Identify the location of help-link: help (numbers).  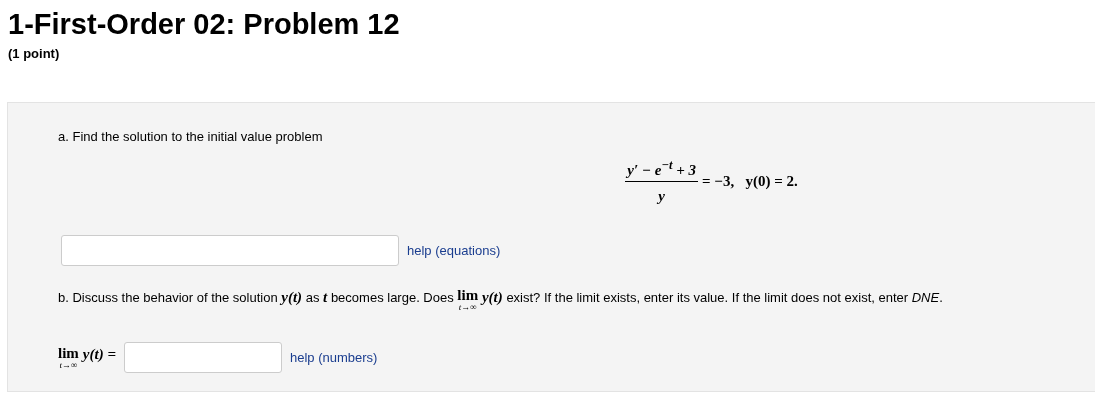
(333, 357).